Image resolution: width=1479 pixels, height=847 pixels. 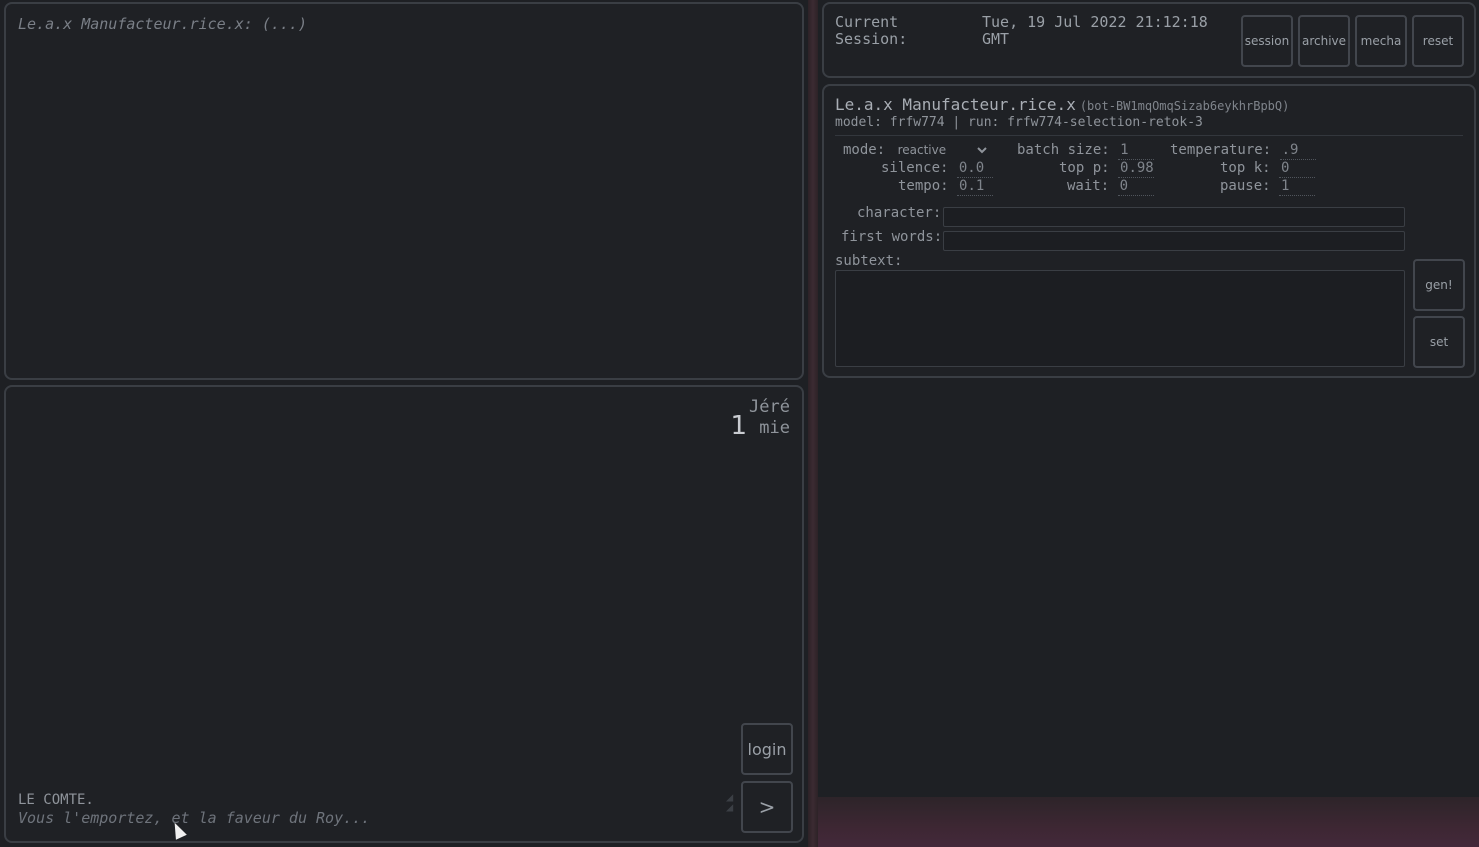 I want to click on batch-size-param: batch size: 1, so click(x=1086, y=150).